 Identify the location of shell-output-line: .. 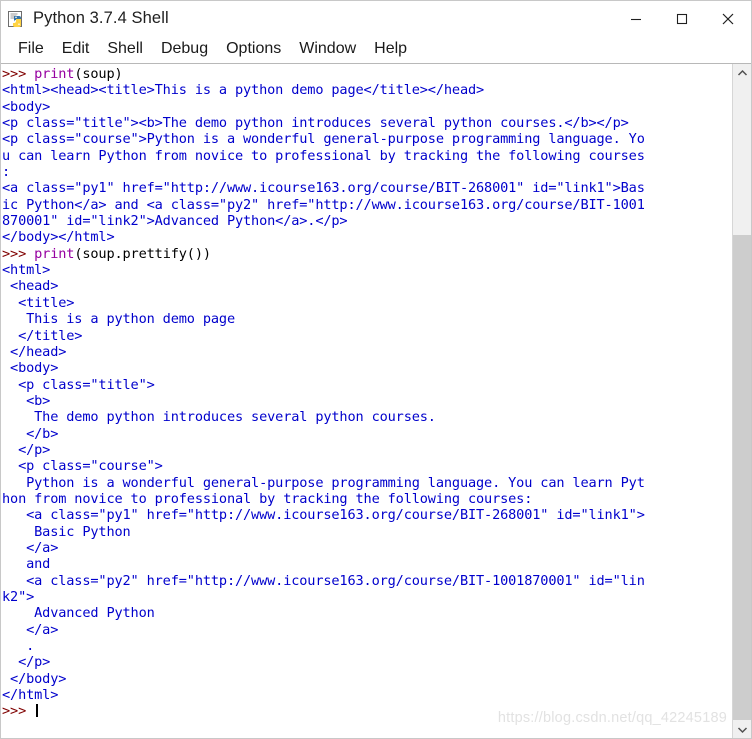
(367, 646).